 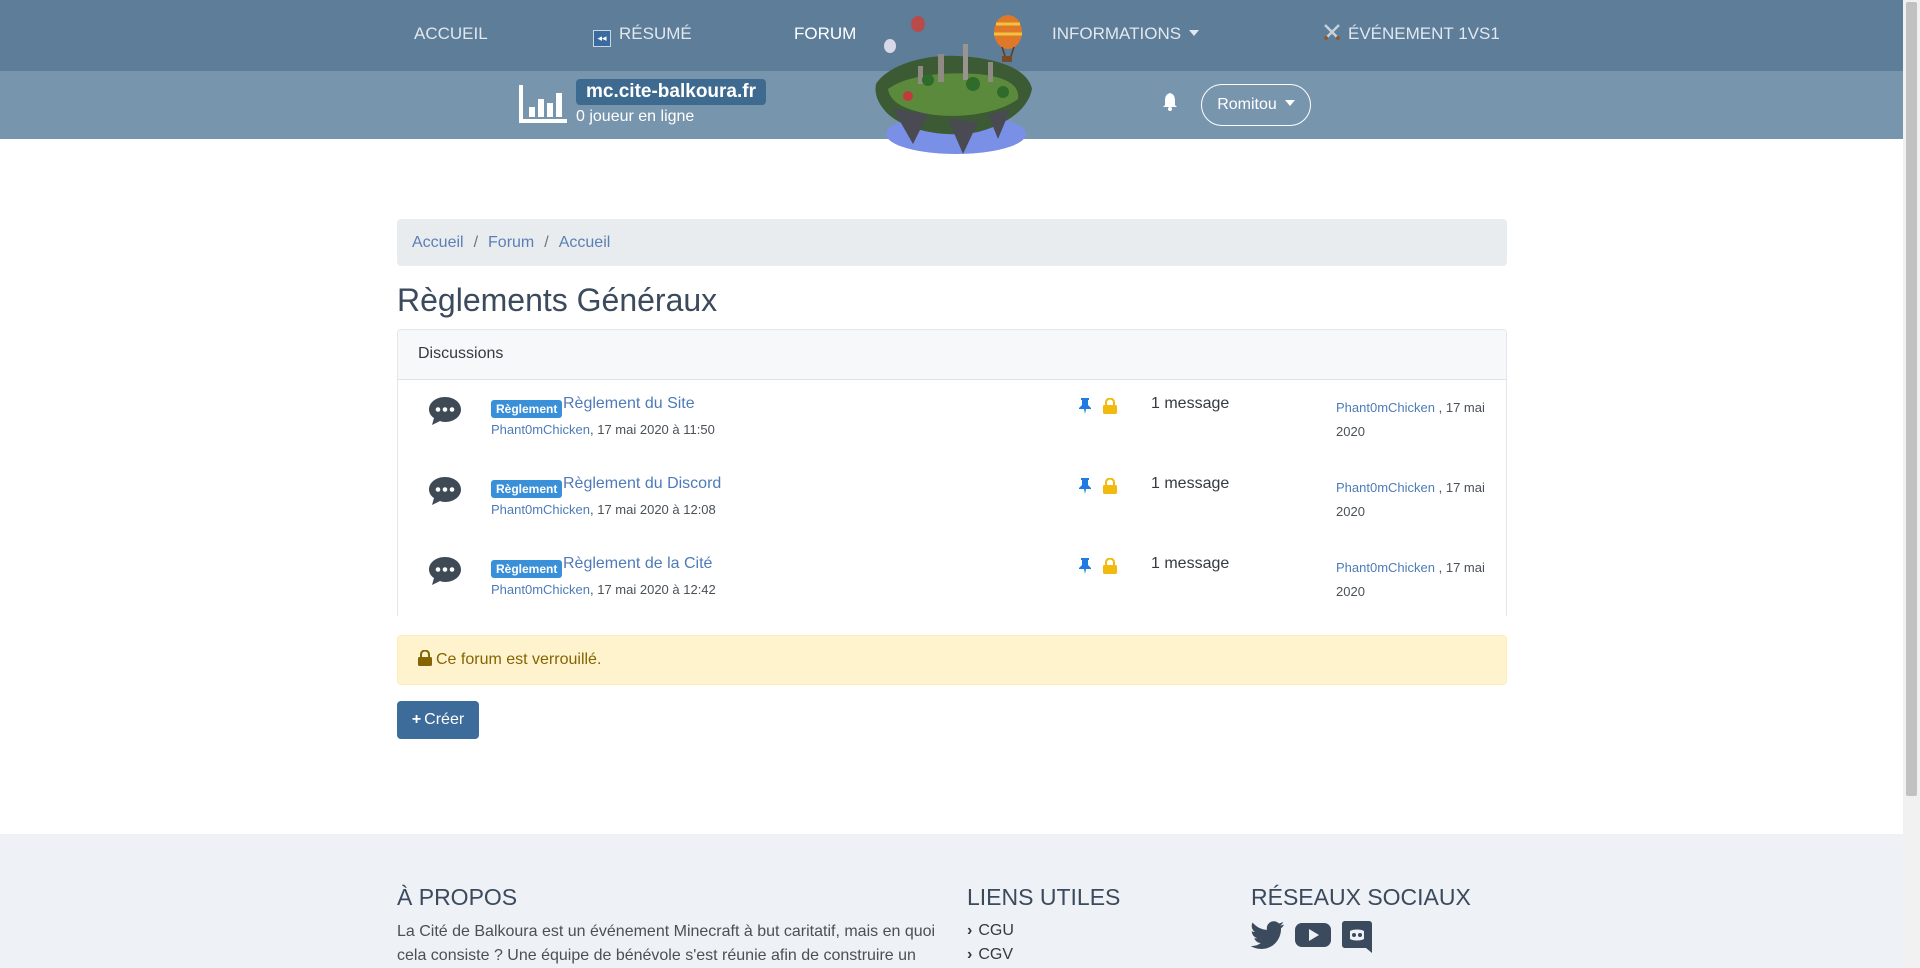 I want to click on topic-title-link: Règlement de la Cité, so click(x=637, y=564).